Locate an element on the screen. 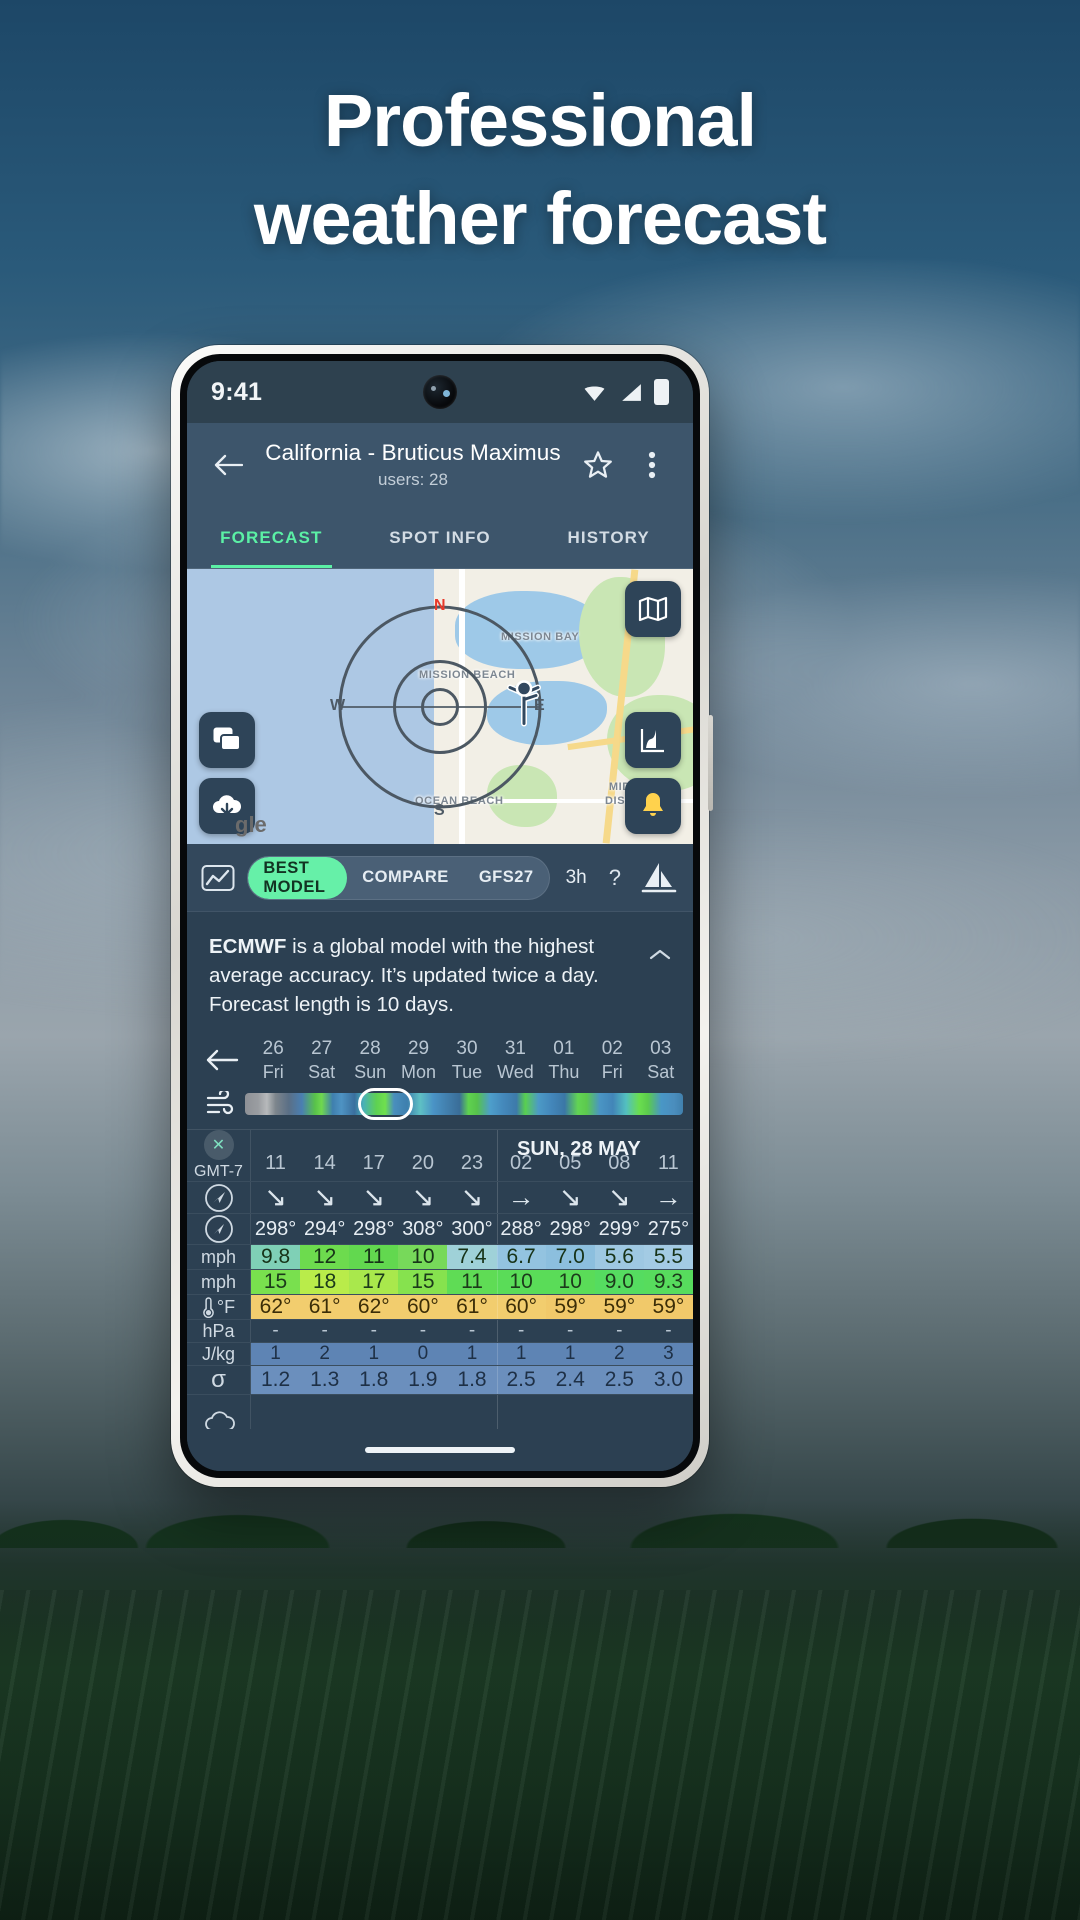 This screenshot has width=1080, height=1920. map-icon is located at coordinates (653, 609).